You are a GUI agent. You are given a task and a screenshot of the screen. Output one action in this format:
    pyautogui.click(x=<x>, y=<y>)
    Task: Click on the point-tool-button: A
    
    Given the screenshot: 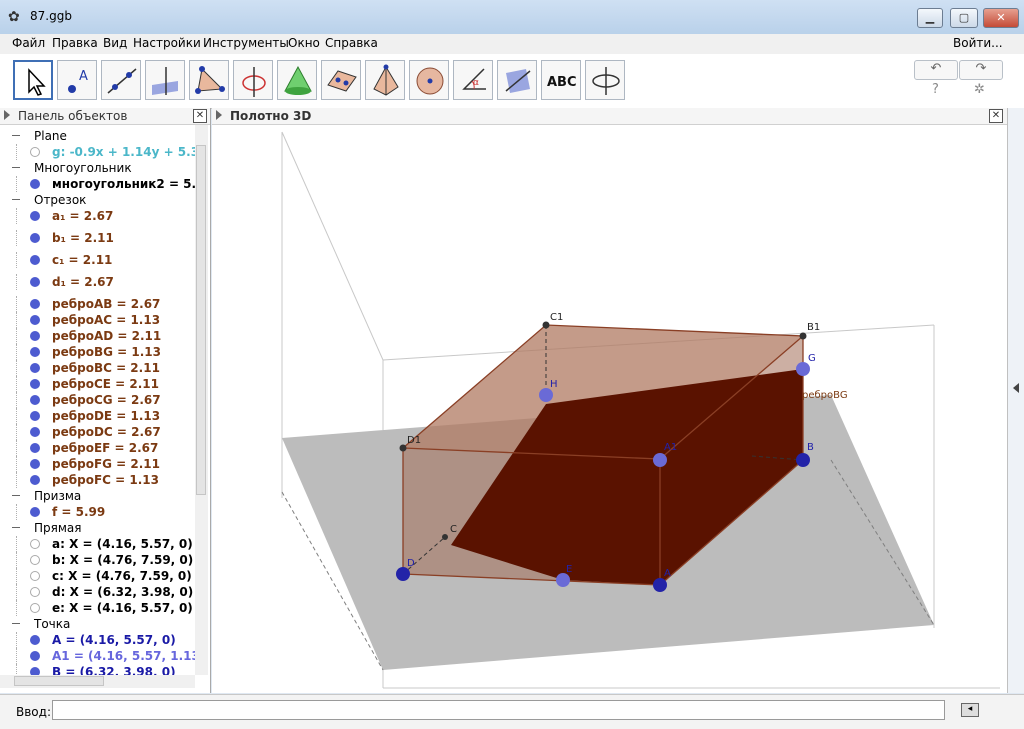 What is the action you would take?
    pyautogui.click(x=77, y=80)
    